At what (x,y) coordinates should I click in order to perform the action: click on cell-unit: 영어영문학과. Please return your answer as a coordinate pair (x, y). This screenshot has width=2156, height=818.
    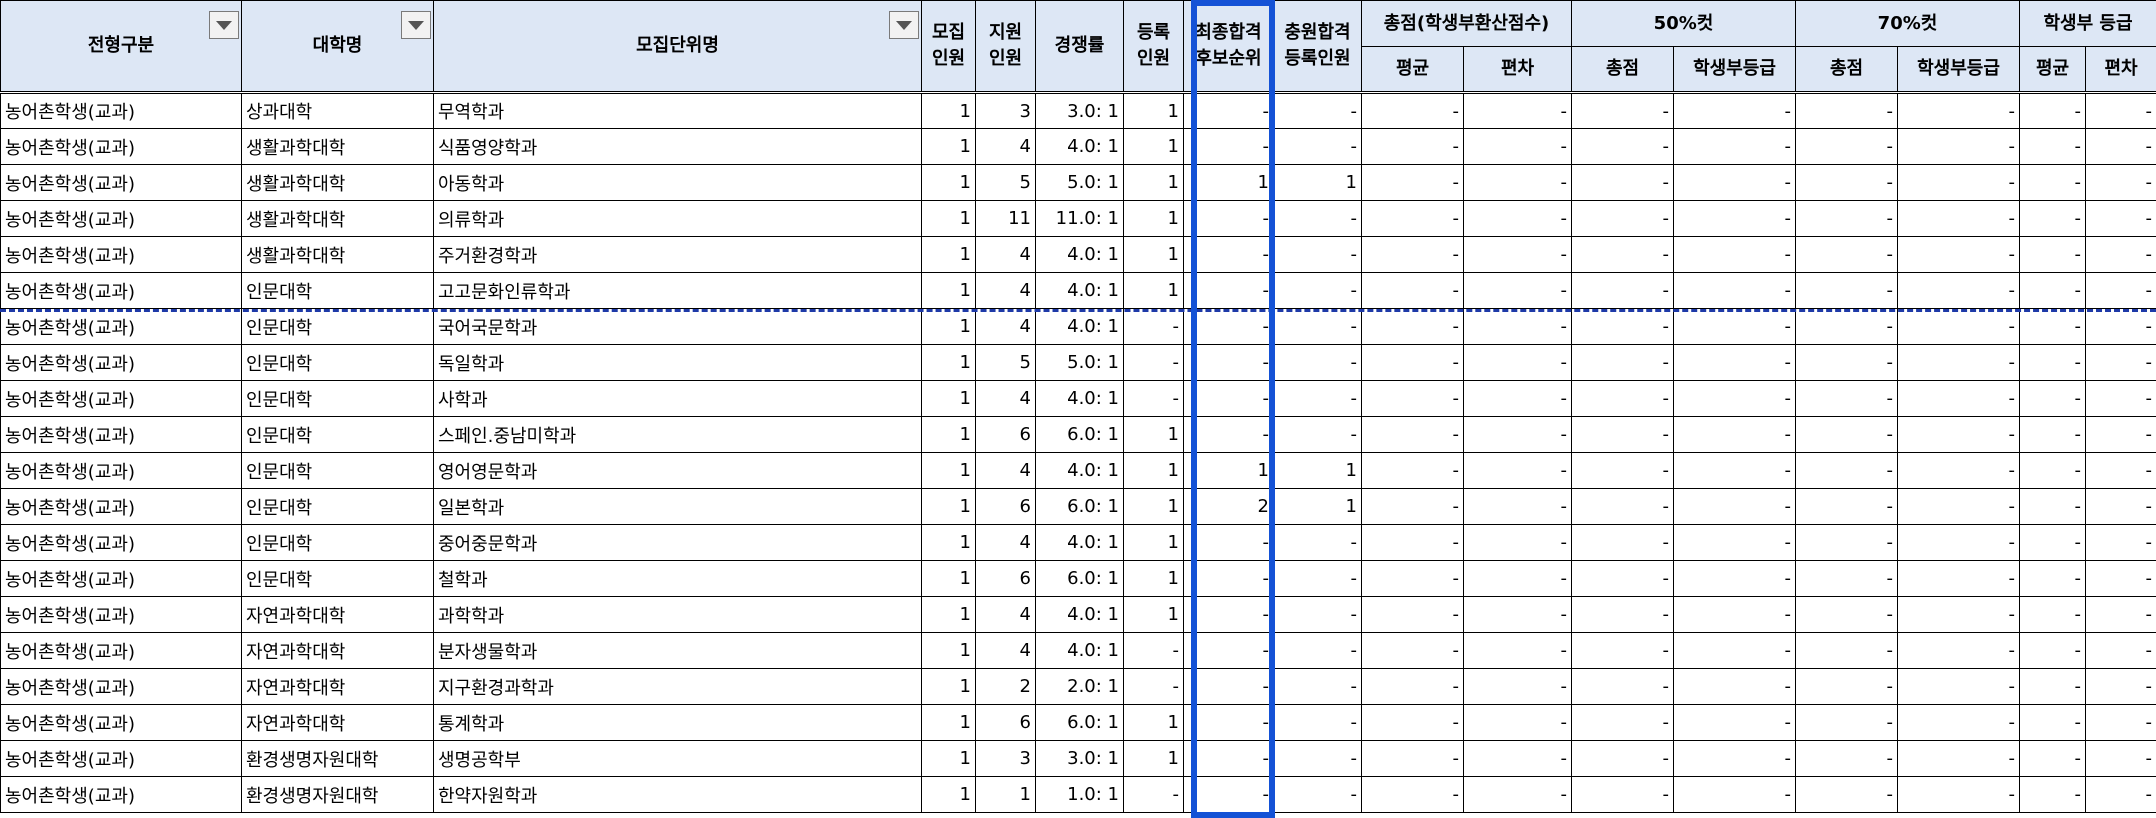
    Looking at the image, I should click on (677, 470).